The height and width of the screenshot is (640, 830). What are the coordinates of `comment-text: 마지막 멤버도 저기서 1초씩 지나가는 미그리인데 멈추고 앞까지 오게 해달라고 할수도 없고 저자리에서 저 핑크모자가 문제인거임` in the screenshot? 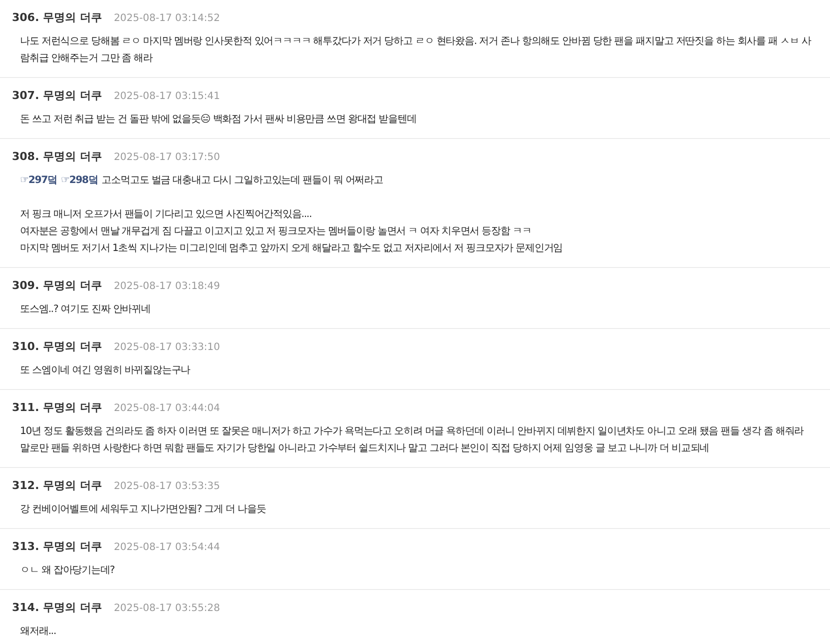 It's located at (291, 249).